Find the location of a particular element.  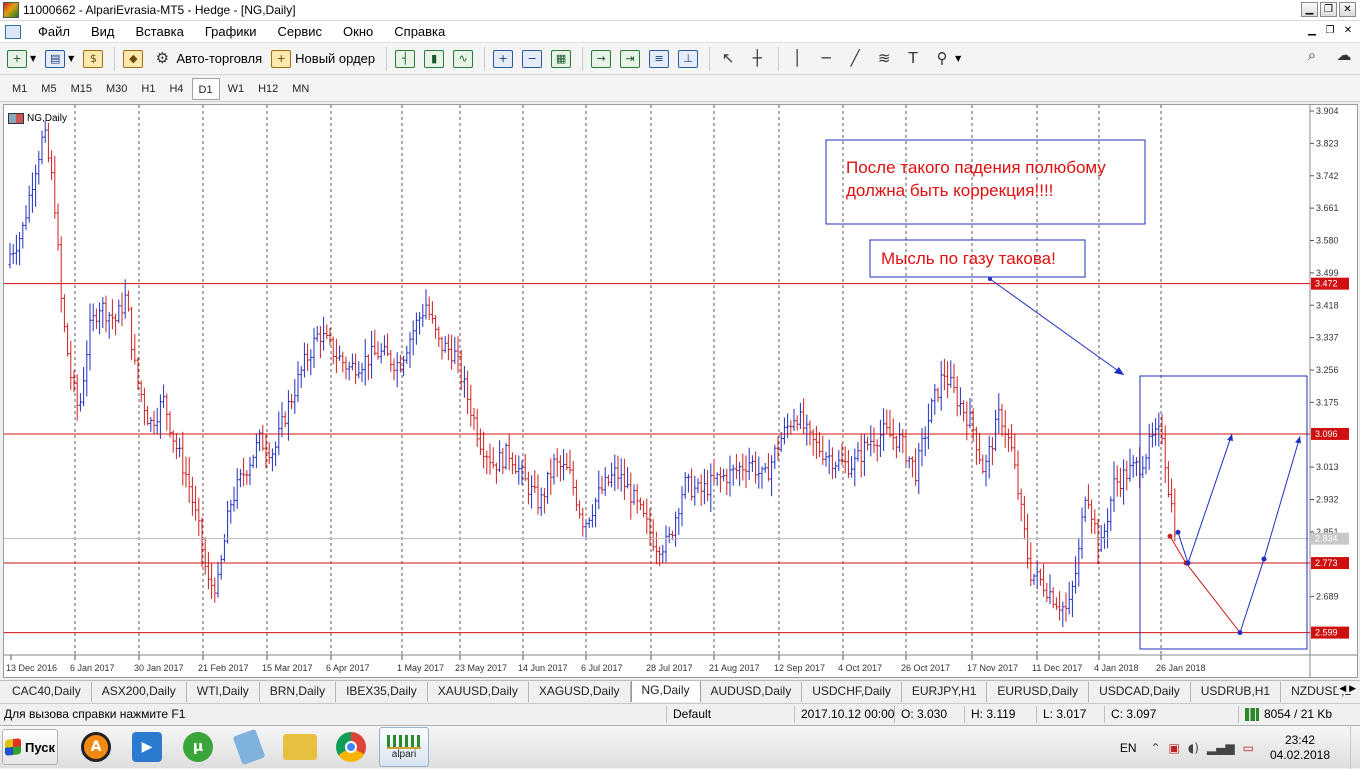

tab-wti: WTI,Daily is located at coordinates (223, 692).